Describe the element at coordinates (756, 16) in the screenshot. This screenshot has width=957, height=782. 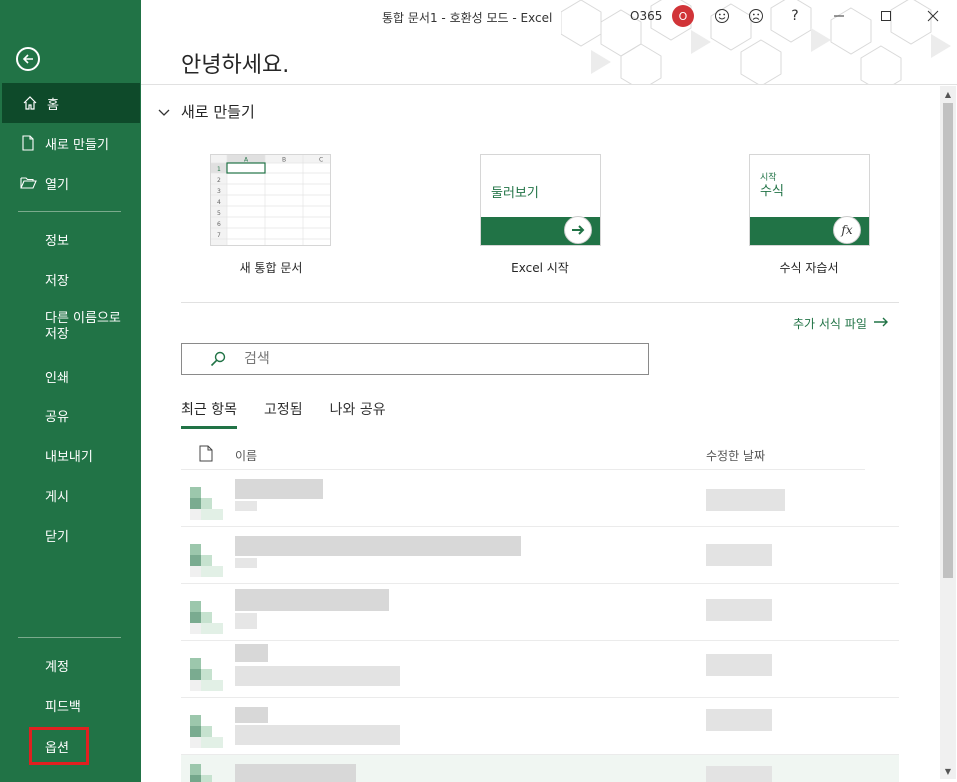
I see `frown-feedback-icon` at that location.